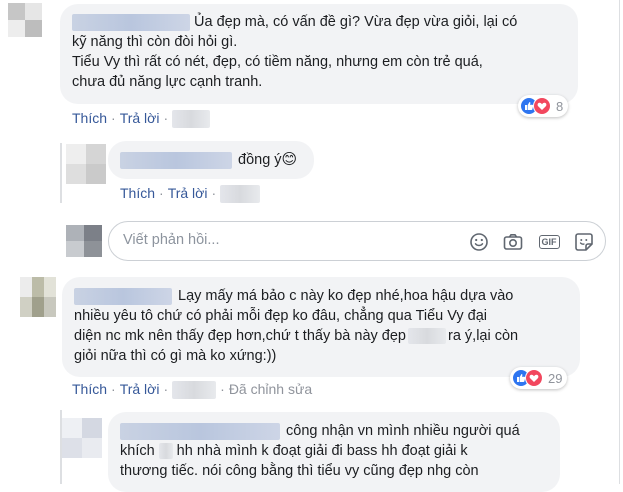  Describe the element at coordinates (155, 42) in the screenshot. I see `comment-text: kỹ năng thì còn đòi hỏi gì.` at that location.